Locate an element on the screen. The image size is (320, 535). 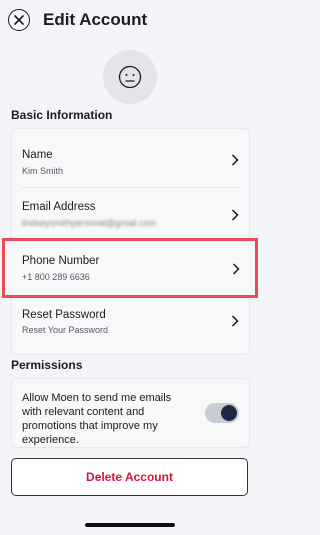
page-title: Edit Account is located at coordinates (95, 19).